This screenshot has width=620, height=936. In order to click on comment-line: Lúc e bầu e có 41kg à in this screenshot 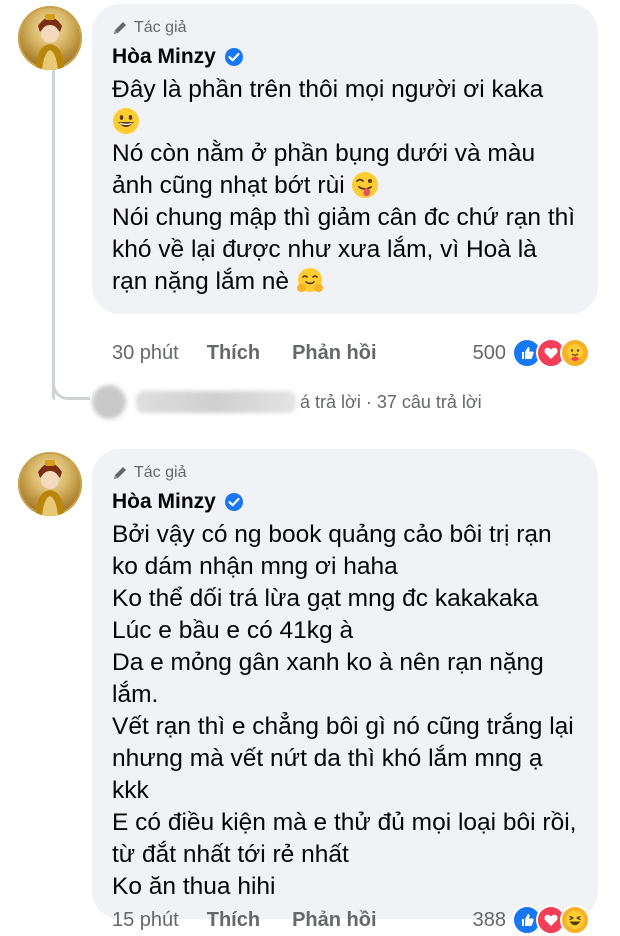, I will do `click(233, 630)`.